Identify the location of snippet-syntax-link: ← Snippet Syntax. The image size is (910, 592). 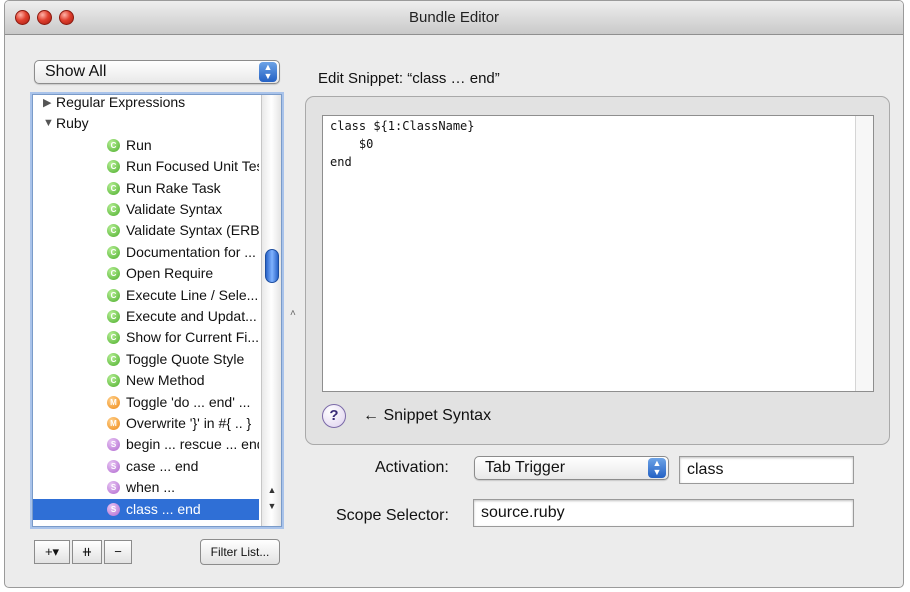
(427, 416).